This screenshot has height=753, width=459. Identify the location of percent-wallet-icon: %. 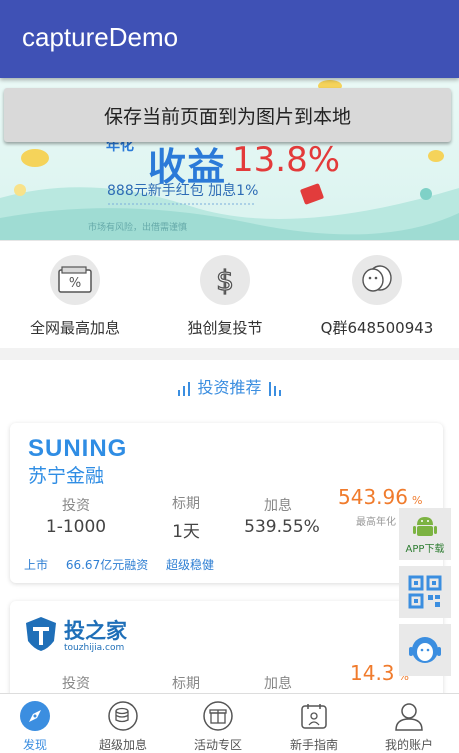
(75, 280).